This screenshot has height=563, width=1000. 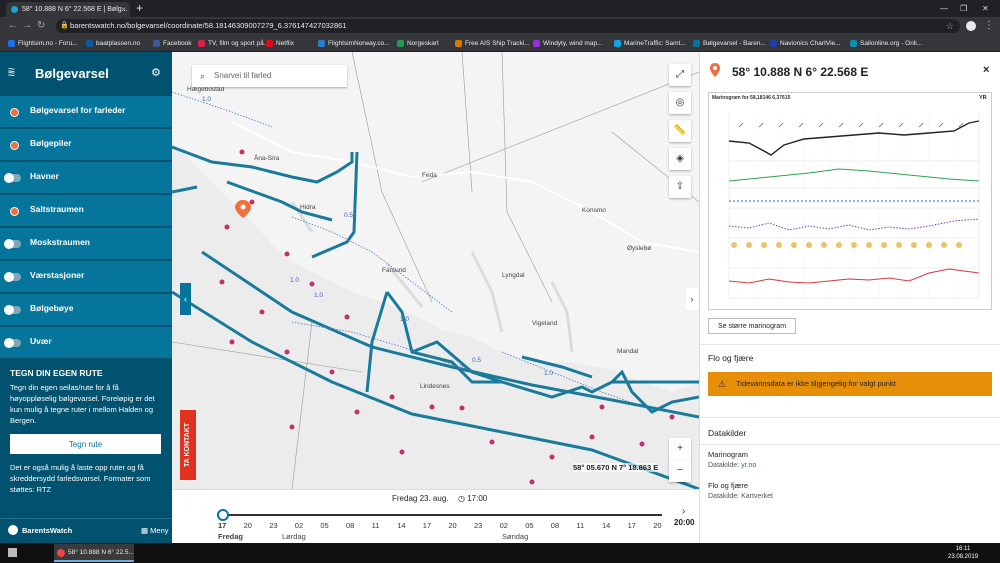 What do you see at coordinates (545, 323) in the screenshot?
I see `place-label: Vigeland` at bounding box center [545, 323].